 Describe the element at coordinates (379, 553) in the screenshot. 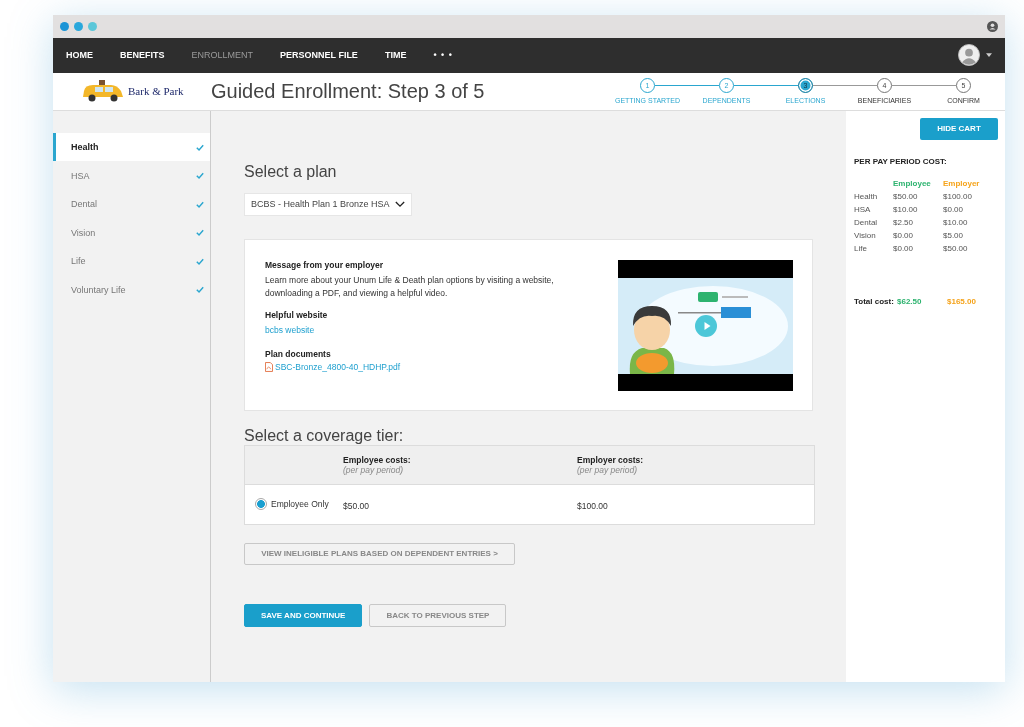

I see `ineligible-plans-button: VIEW INELIGIBLE PLANS BASED ON DEPENDENT ENTRIES >` at that location.